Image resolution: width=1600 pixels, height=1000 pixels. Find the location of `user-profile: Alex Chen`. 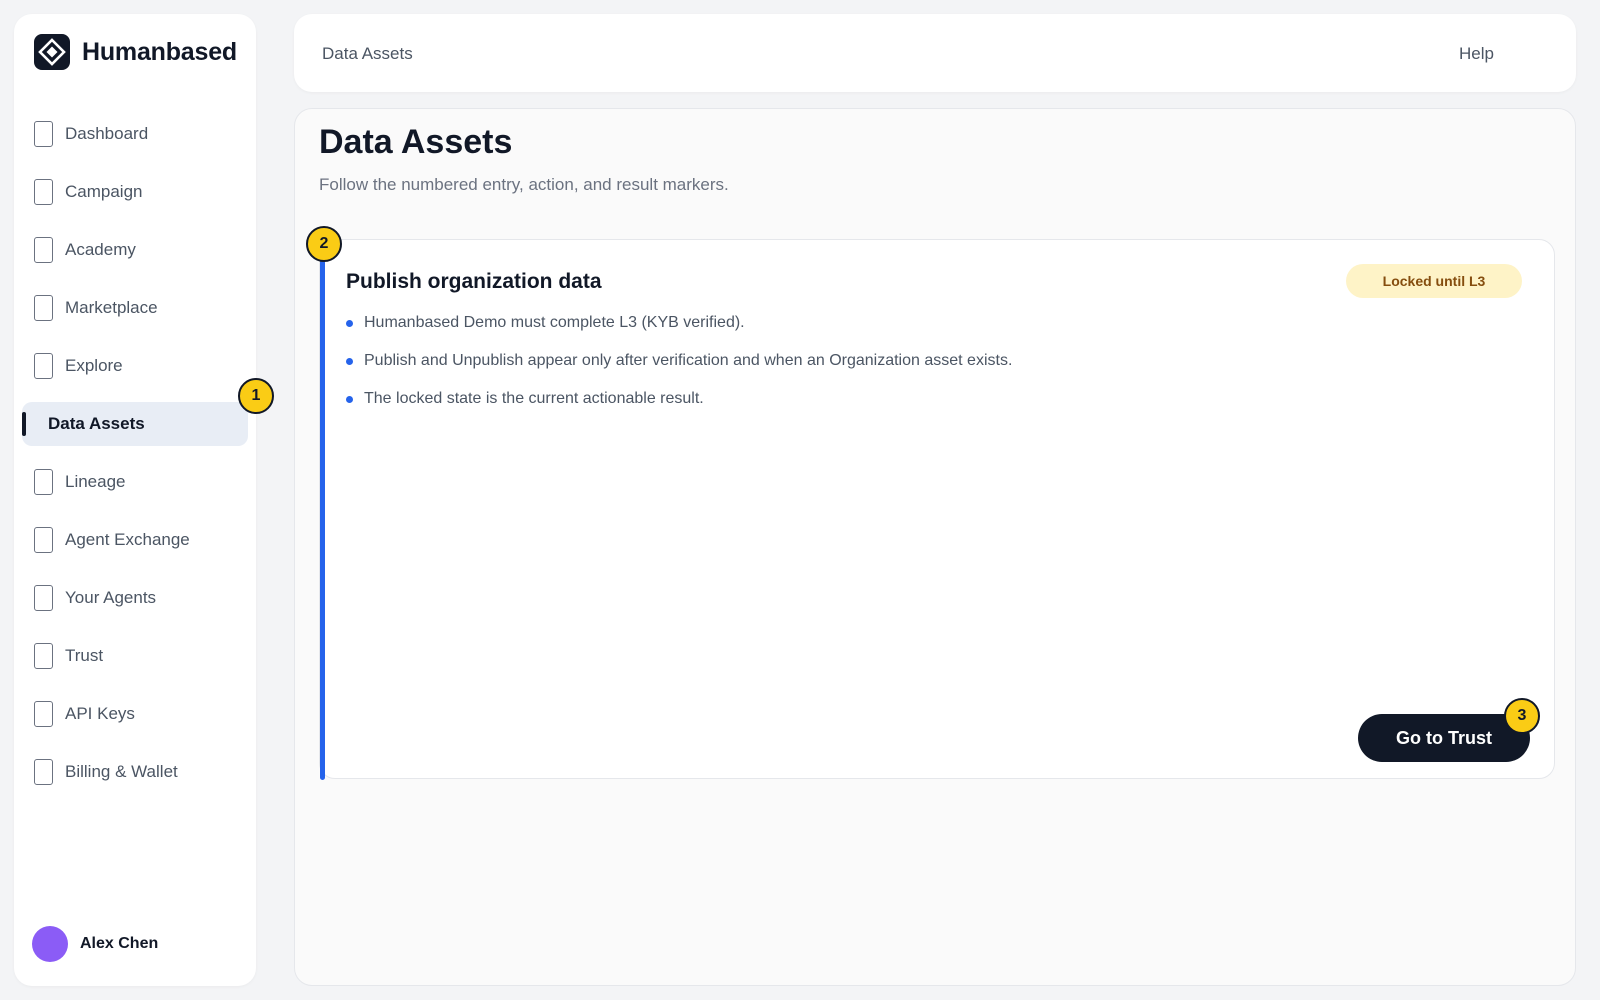

user-profile: Alex Chen is located at coordinates (95, 944).